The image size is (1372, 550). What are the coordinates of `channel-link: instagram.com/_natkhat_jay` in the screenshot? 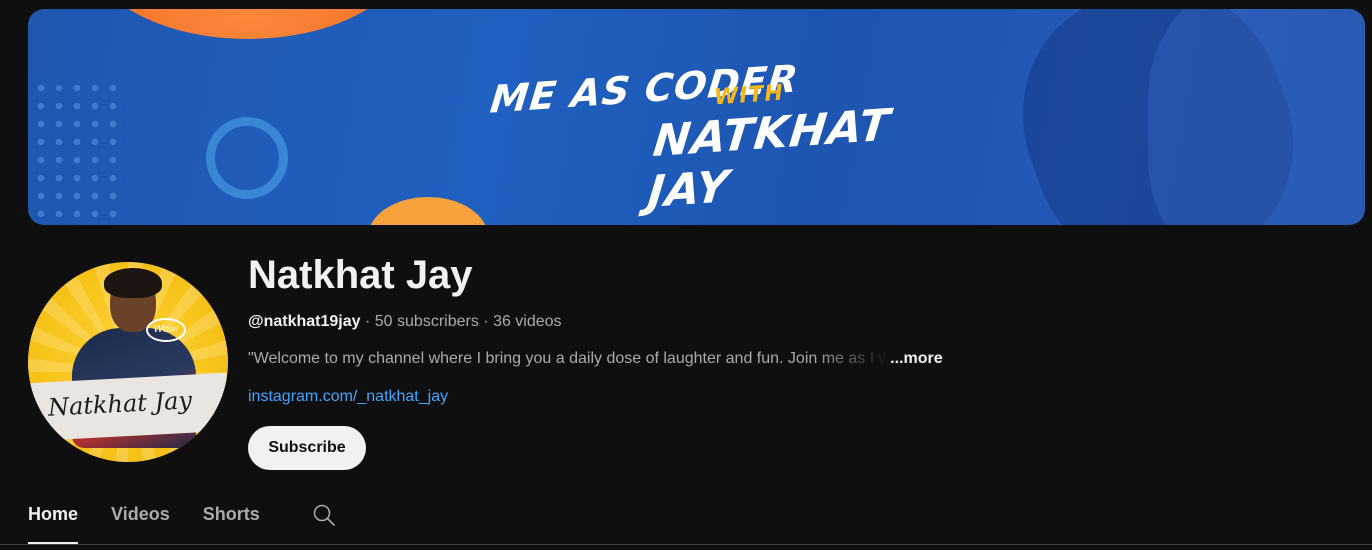 It's located at (348, 397).